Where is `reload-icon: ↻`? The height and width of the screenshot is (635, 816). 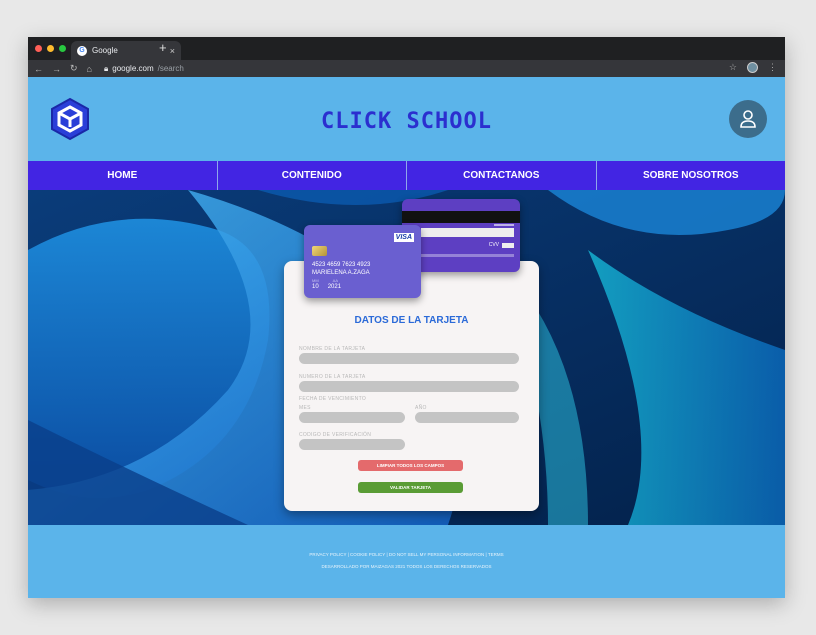 reload-icon: ↻ is located at coordinates (74, 68).